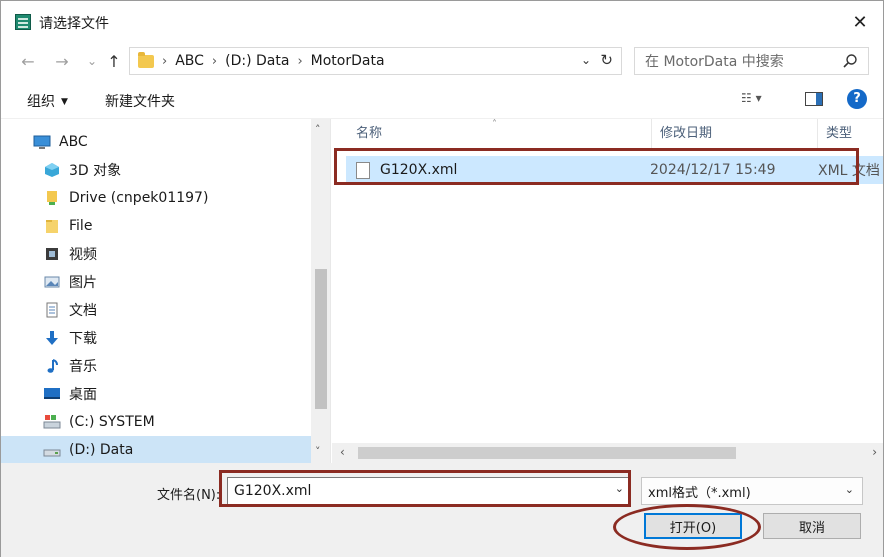 This screenshot has height=557, width=884. I want to click on sidebar-item-music: 音乐, so click(156, 366).